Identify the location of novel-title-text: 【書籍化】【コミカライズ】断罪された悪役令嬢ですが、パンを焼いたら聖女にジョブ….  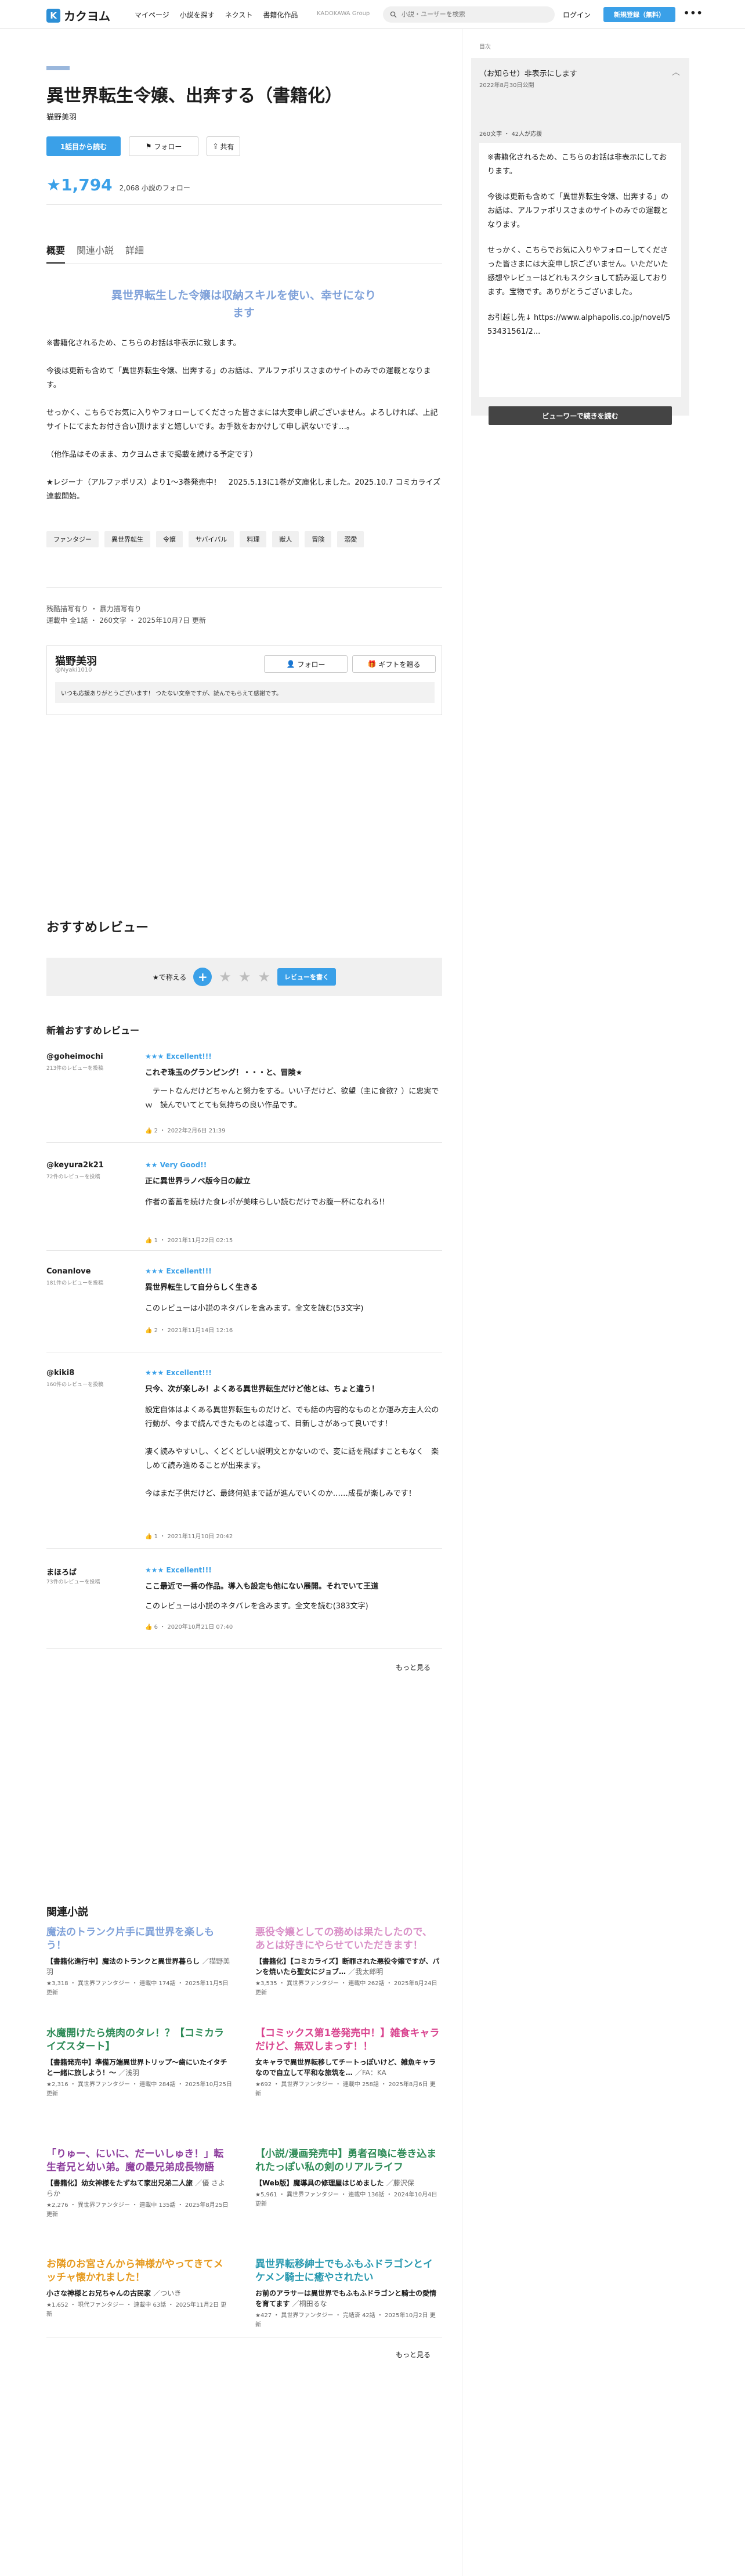
(348, 1967).